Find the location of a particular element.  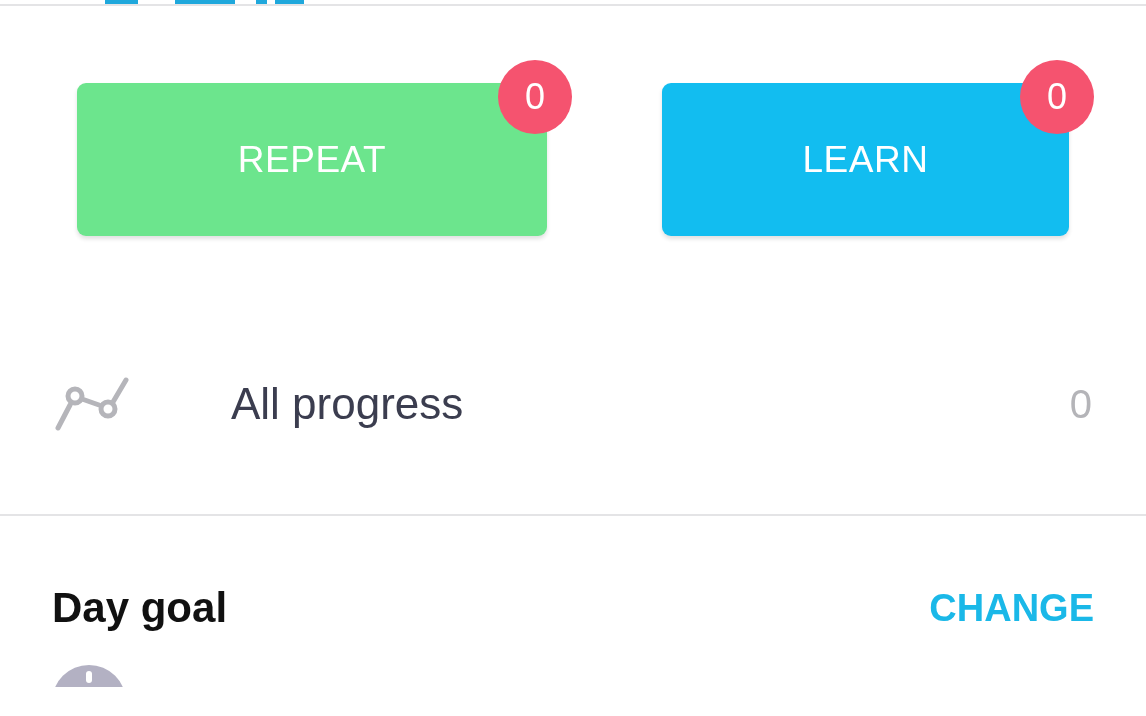

change-link: CHANGE is located at coordinates (1011, 608).